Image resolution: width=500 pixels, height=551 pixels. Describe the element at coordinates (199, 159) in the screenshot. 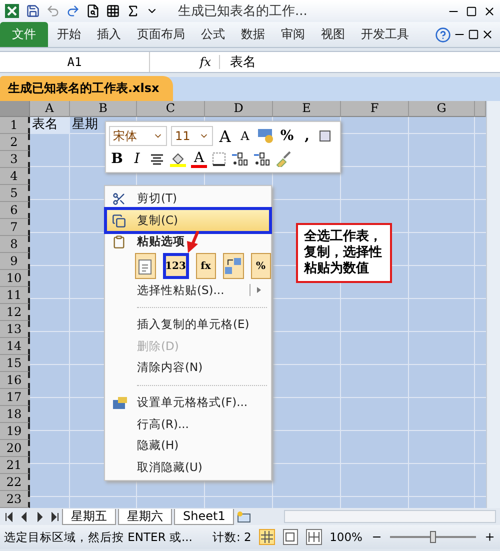

I see `font-color-button: A` at that location.